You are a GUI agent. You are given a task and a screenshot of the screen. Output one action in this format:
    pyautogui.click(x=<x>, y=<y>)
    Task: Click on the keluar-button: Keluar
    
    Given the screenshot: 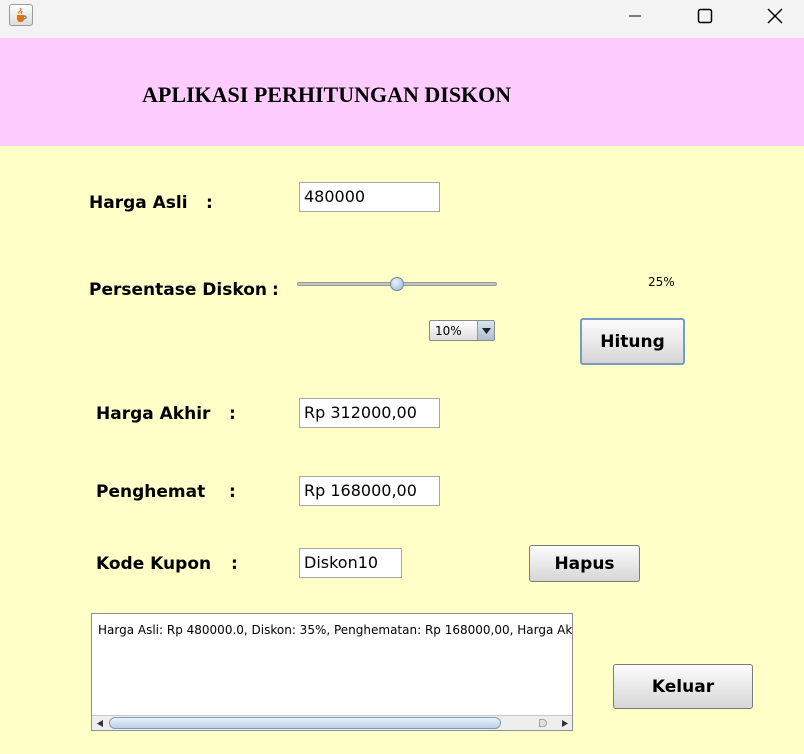 What is the action you would take?
    pyautogui.click(x=683, y=686)
    